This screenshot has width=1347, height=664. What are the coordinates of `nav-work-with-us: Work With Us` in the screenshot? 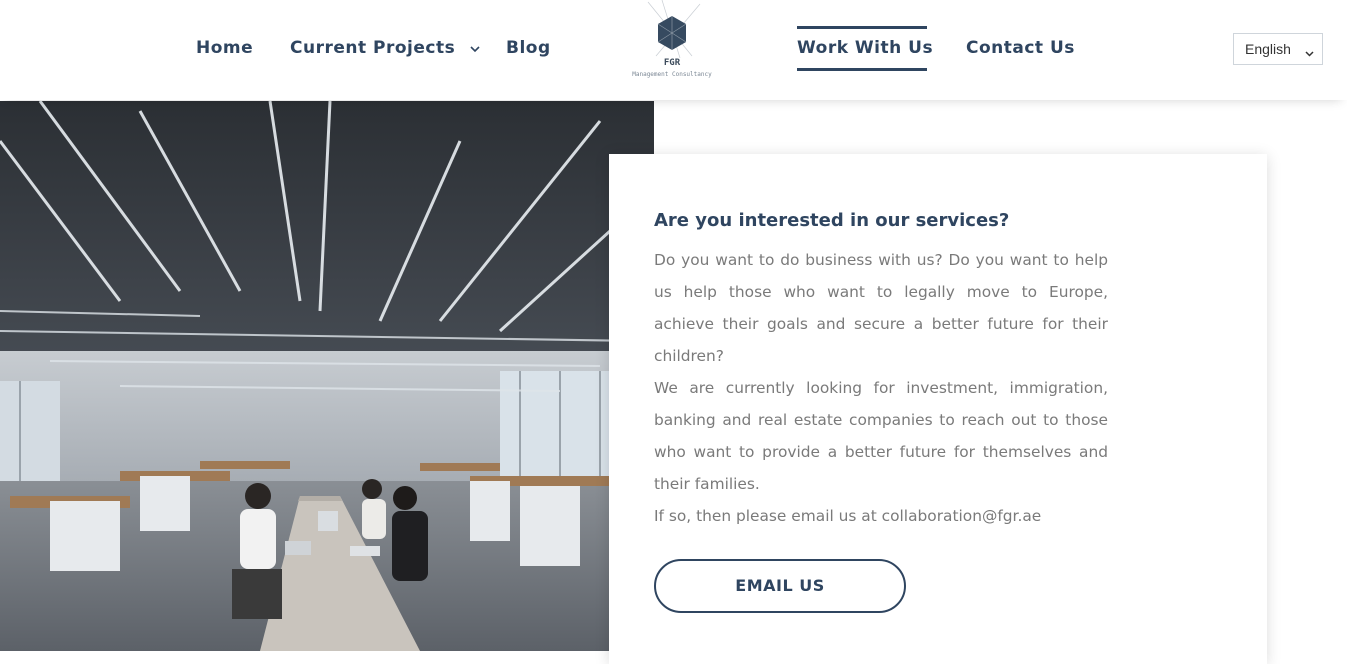 It's located at (865, 50).